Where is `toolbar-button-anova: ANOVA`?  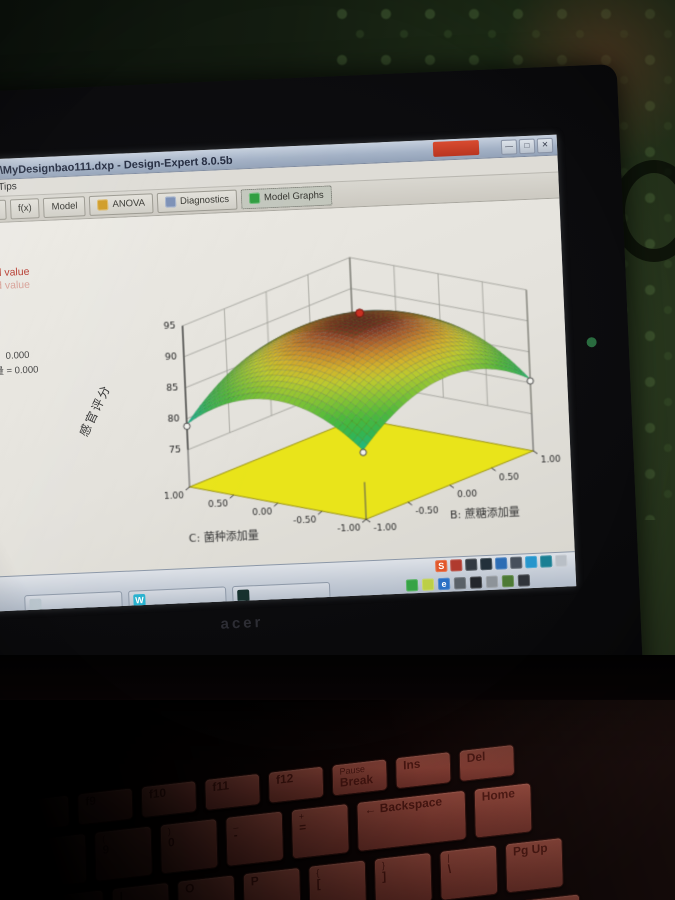
toolbar-button-anova: ANOVA is located at coordinates (121, 204).